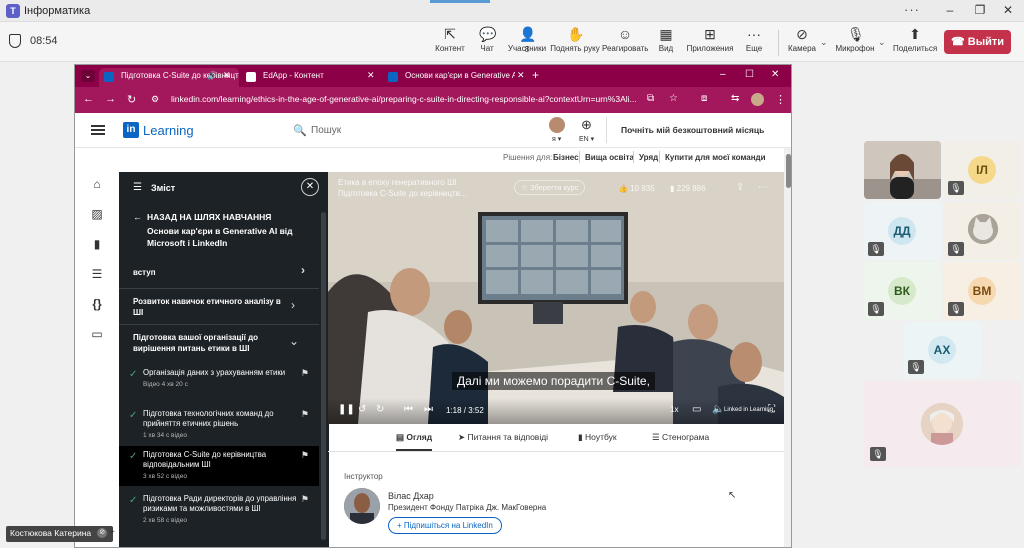 The height and width of the screenshot is (548, 1024). Describe the element at coordinates (982, 291) in the screenshot. I see `participant-tile-4: ВМ 🎙` at that location.